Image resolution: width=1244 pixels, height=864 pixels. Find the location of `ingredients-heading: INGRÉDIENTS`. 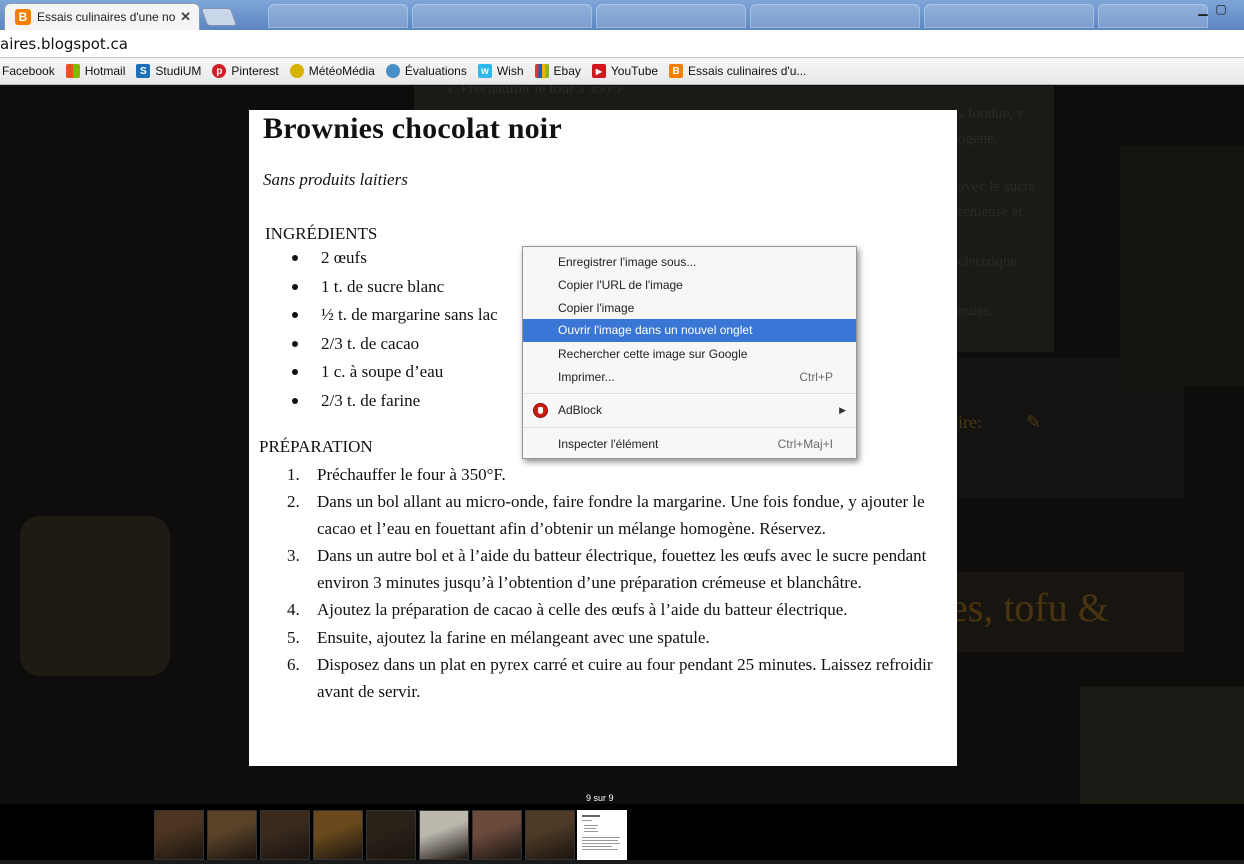

ingredients-heading: INGRÉDIENTS is located at coordinates (321, 233).